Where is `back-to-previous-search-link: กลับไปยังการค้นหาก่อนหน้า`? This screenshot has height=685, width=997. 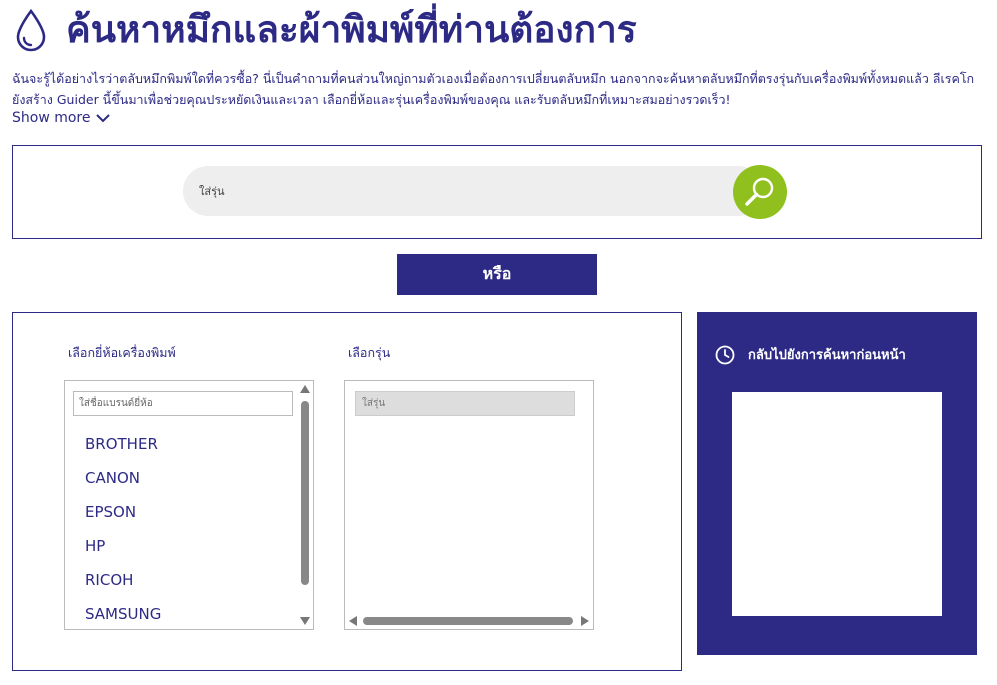
back-to-previous-search-link: กลับไปยังการค้นหาก่อนหน้า is located at coordinates (810, 354).